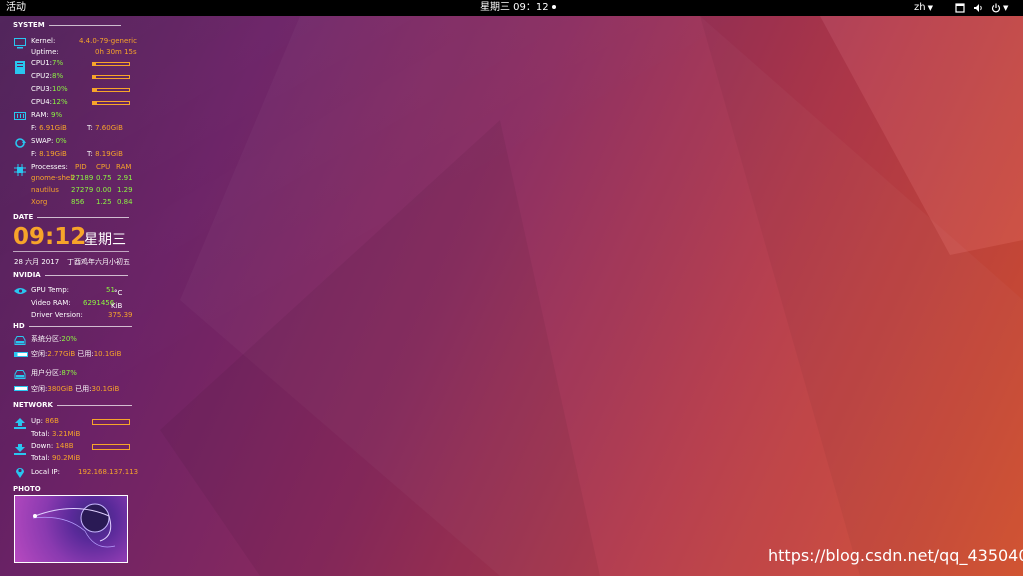  What do you see at coordinates (996, 8) in the screenshot?
I see `power-icon` at bounding box center [996, 8].